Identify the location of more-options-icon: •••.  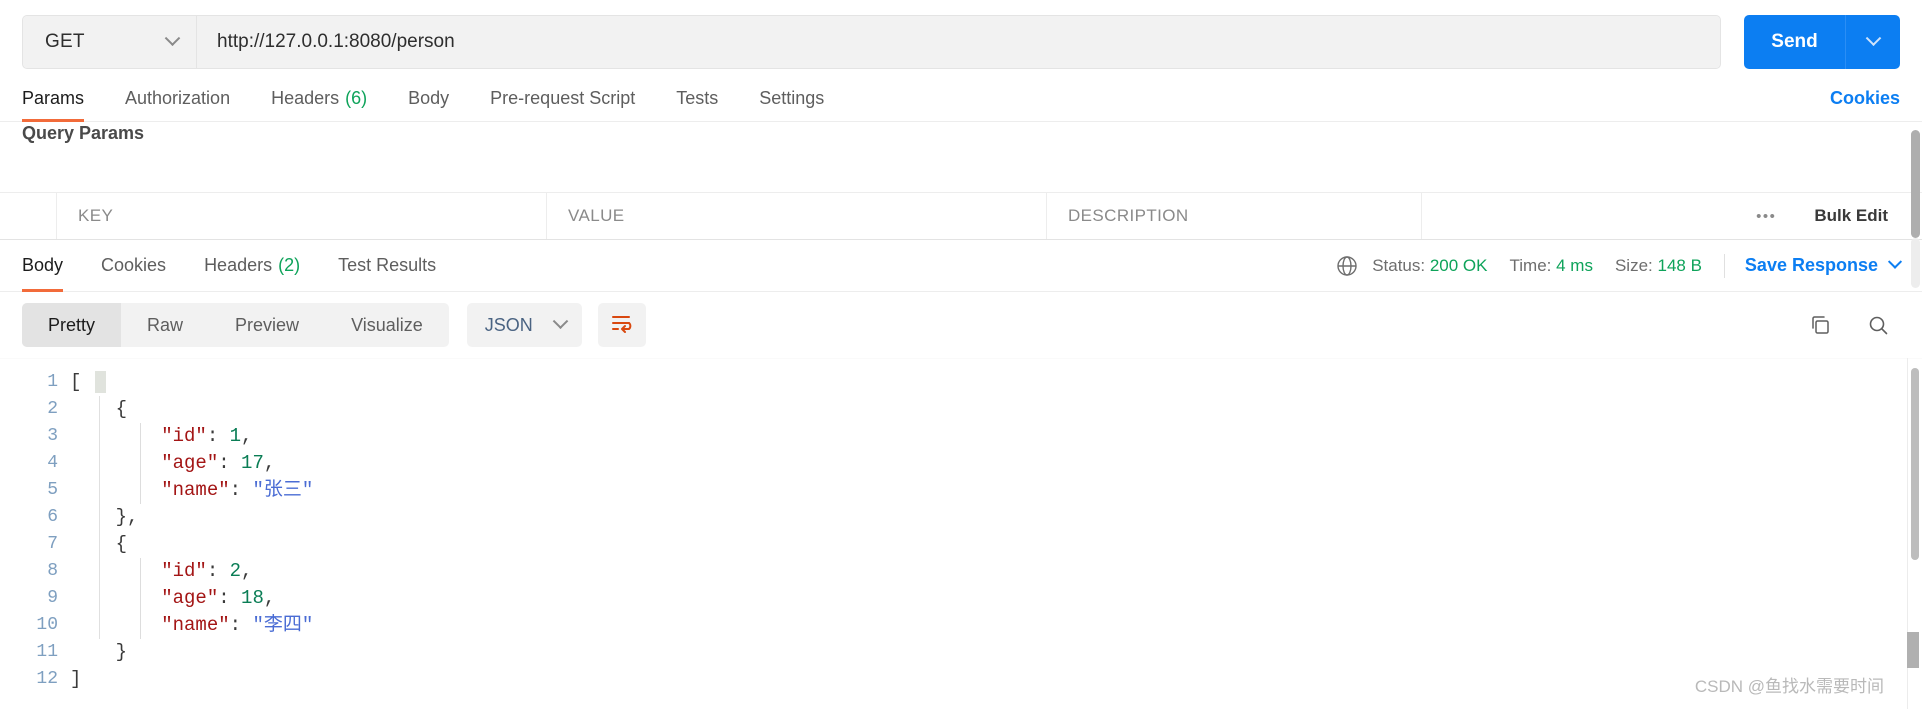
(1766, 216).